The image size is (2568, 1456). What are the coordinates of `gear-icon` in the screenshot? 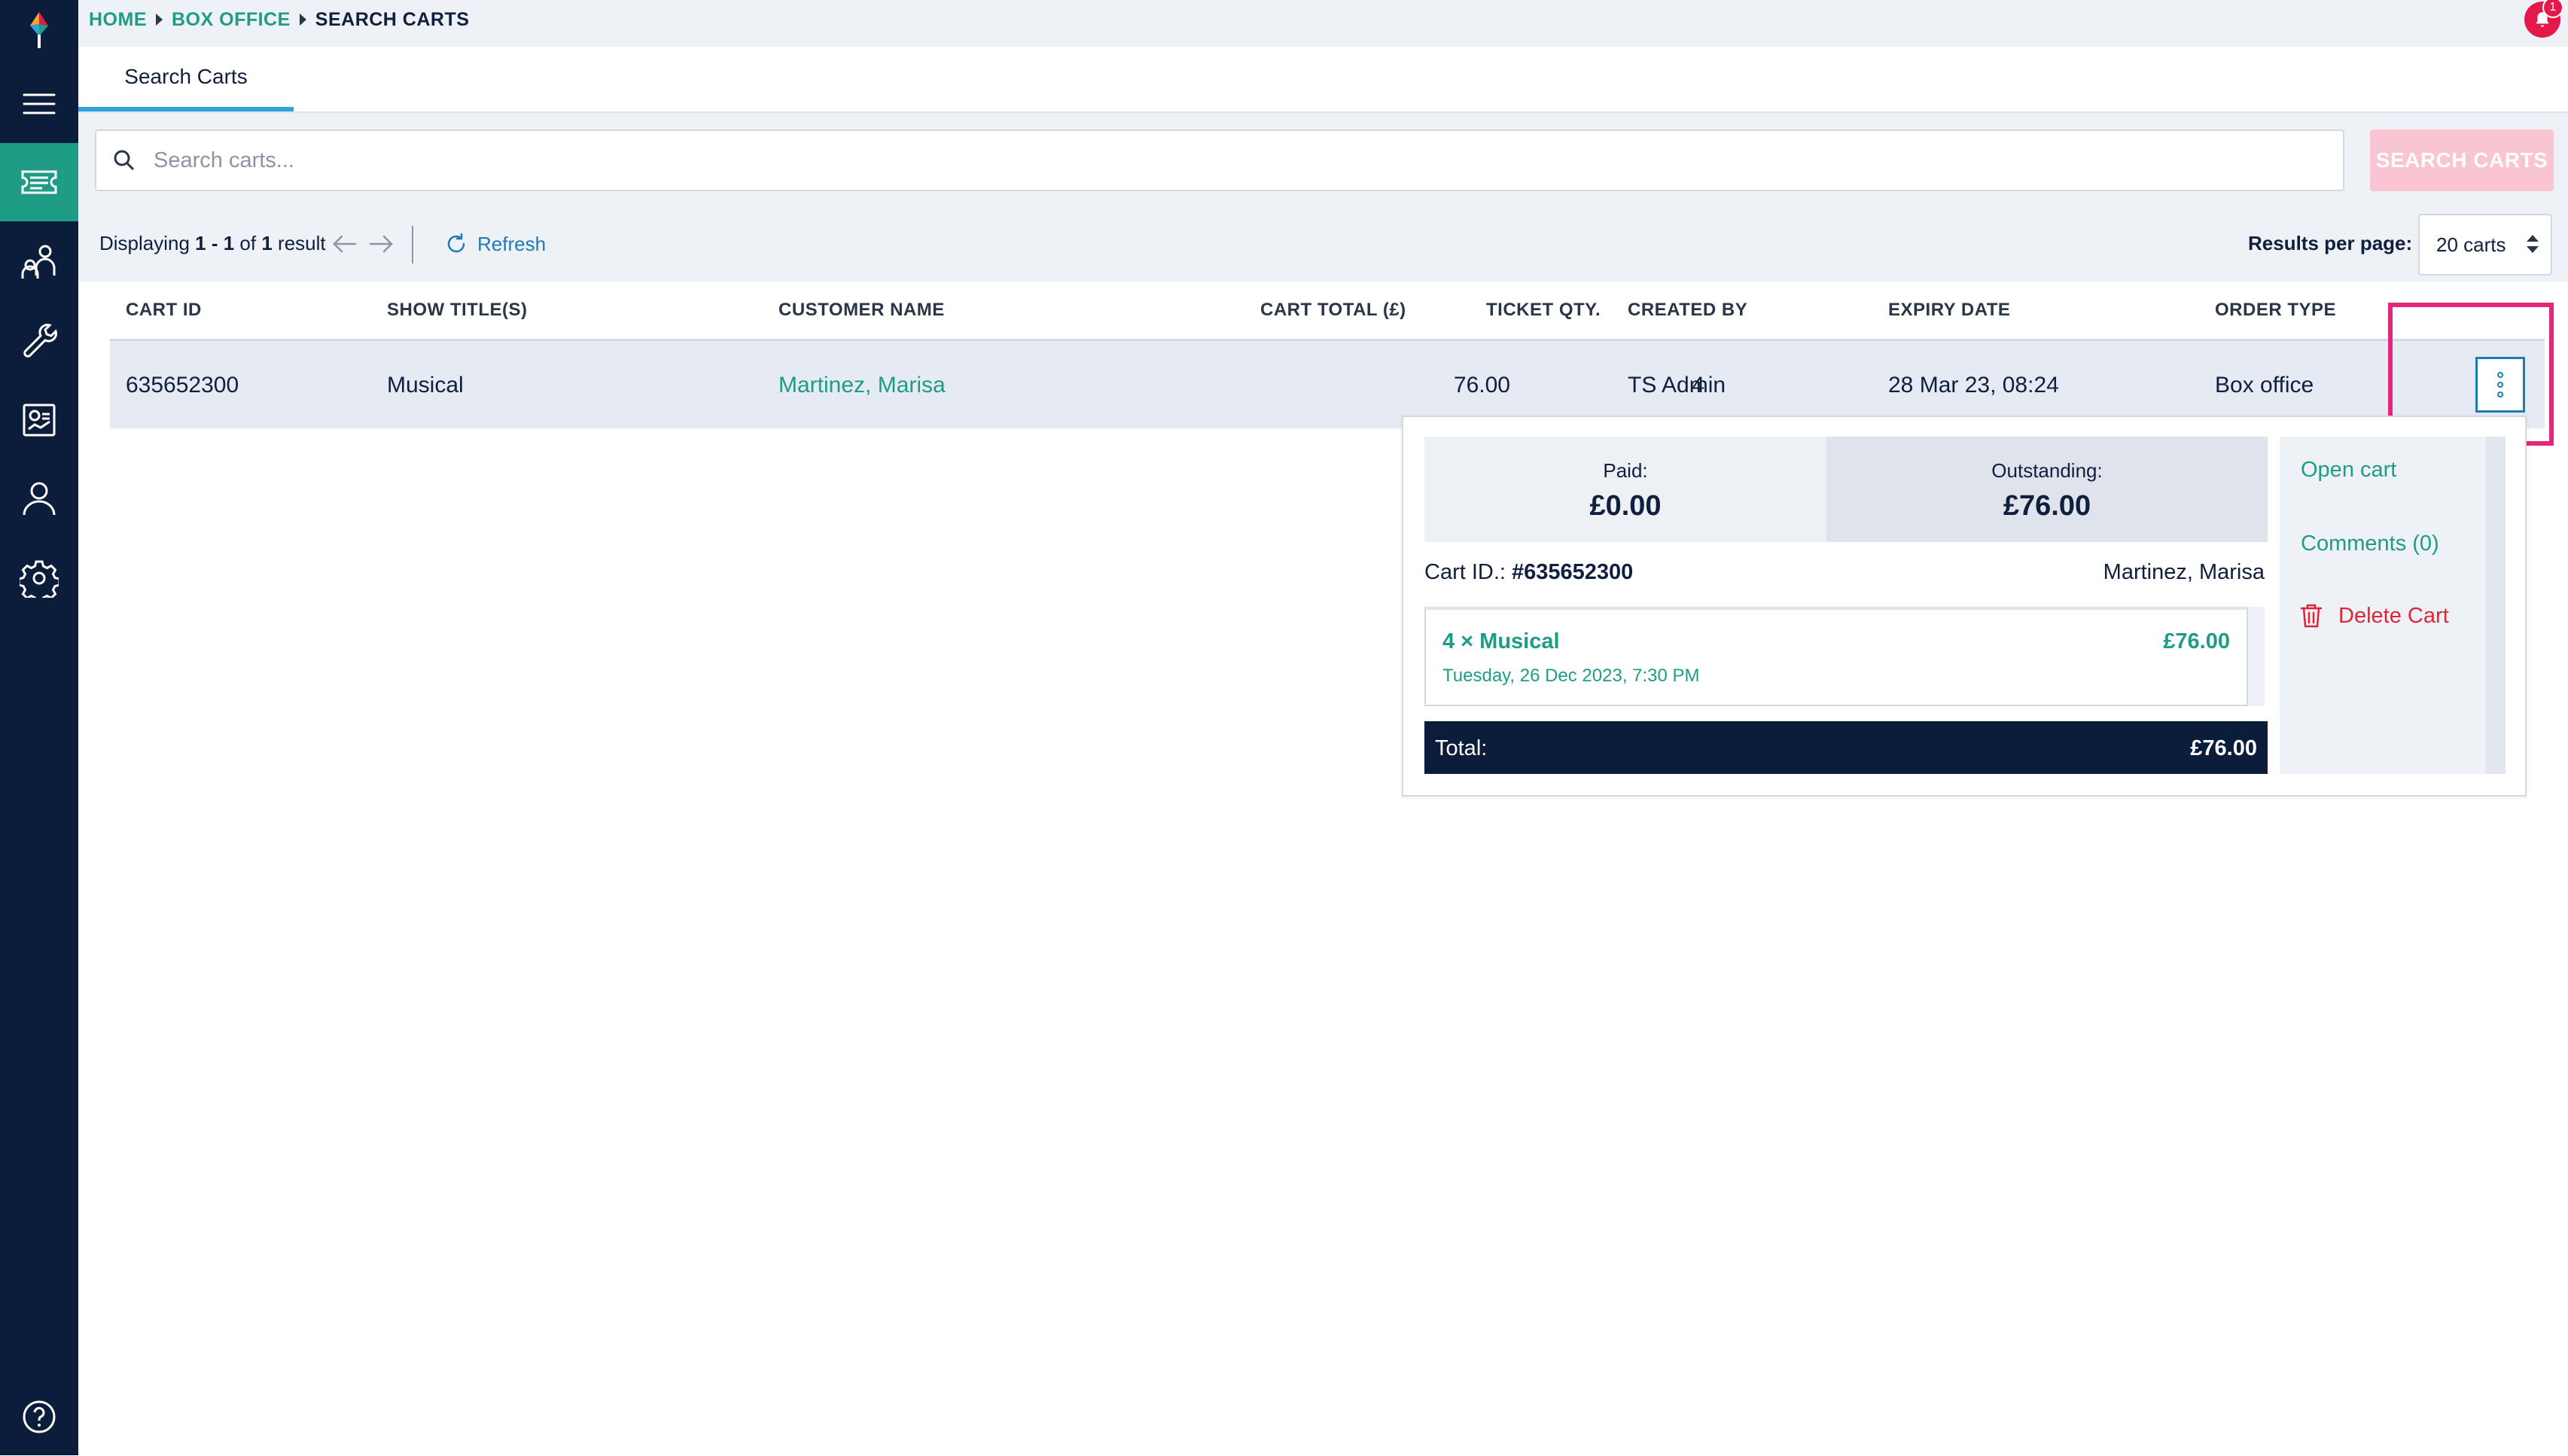 It's located at (39, 578).